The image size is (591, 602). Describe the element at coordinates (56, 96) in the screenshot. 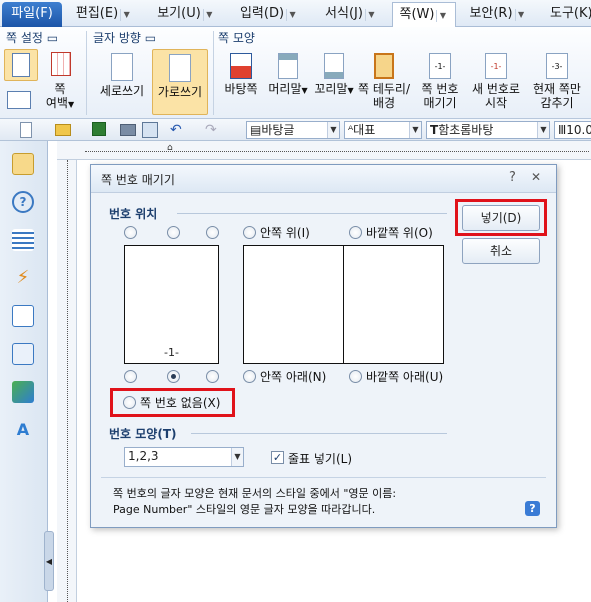

I see `margin-label: 쪽 여백` at that location.